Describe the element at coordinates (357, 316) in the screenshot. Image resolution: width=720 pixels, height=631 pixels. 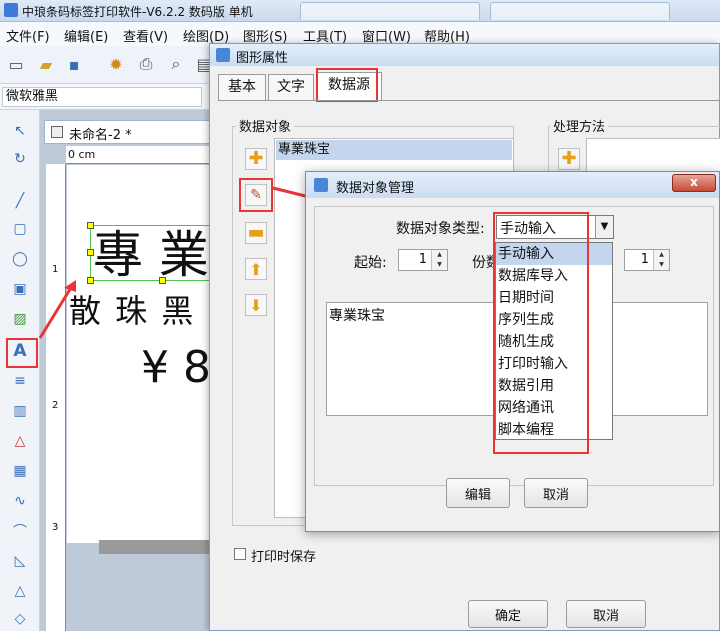
I see `content-text: 專業珠宝` at that location.